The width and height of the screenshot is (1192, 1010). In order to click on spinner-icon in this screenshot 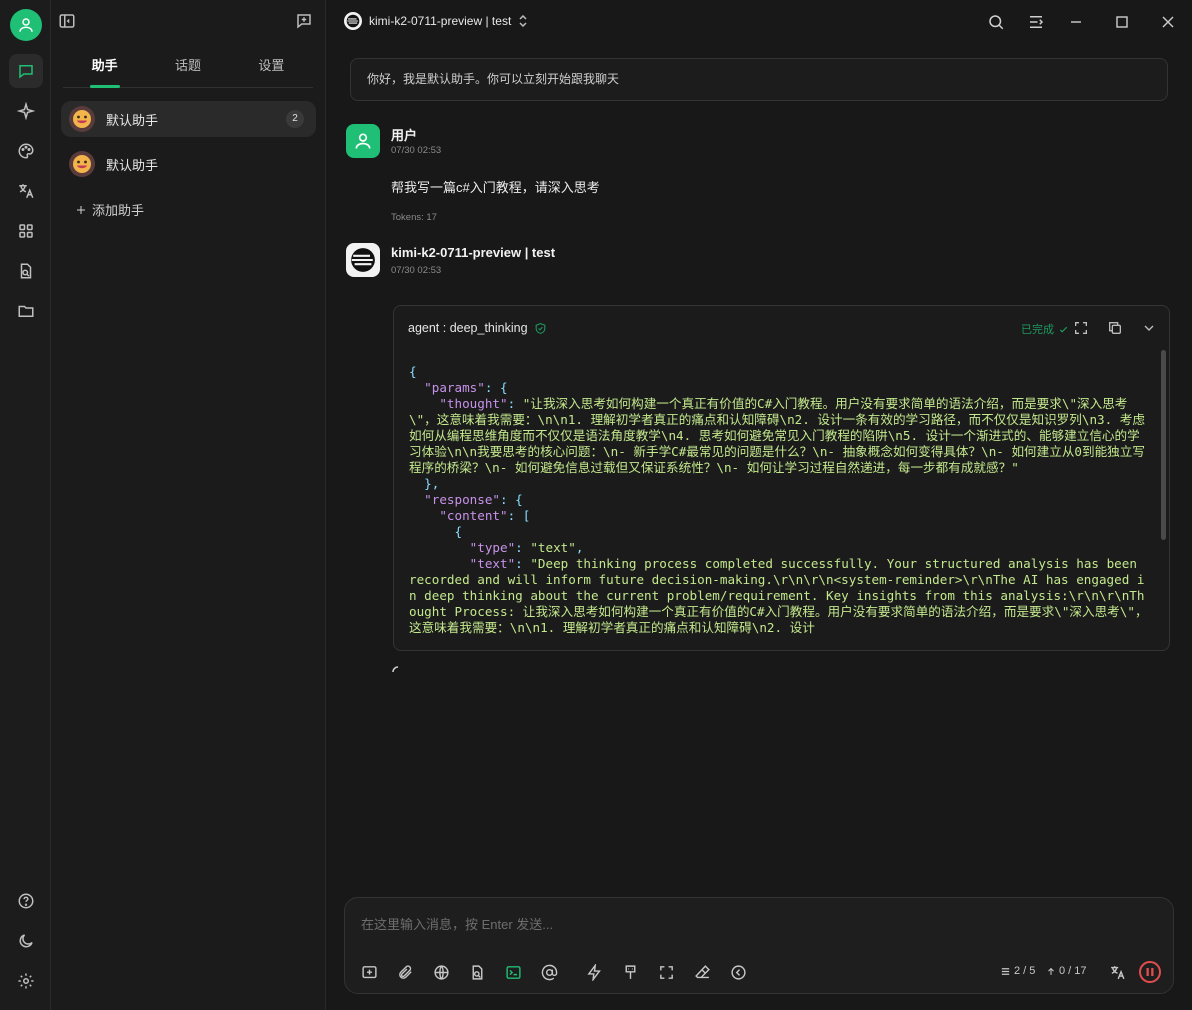, I will do `click(395, 669)`.